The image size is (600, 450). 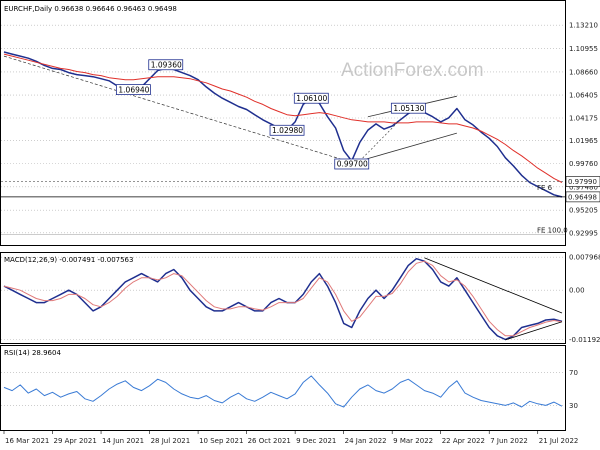 What do you see at coordinates (573, 373) in the screenshot?
I see `y-tick-label: 70` at bounding box center [573, 373].